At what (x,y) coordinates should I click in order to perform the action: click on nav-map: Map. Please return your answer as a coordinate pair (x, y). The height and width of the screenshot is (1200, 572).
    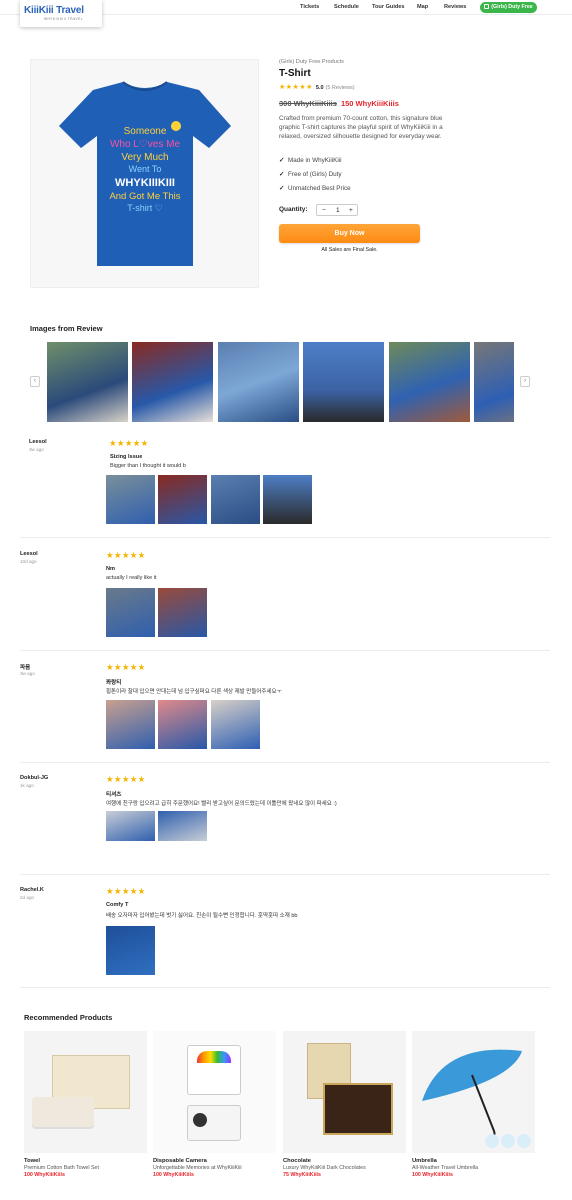
    Looking at the image, I should click on (422, 7).